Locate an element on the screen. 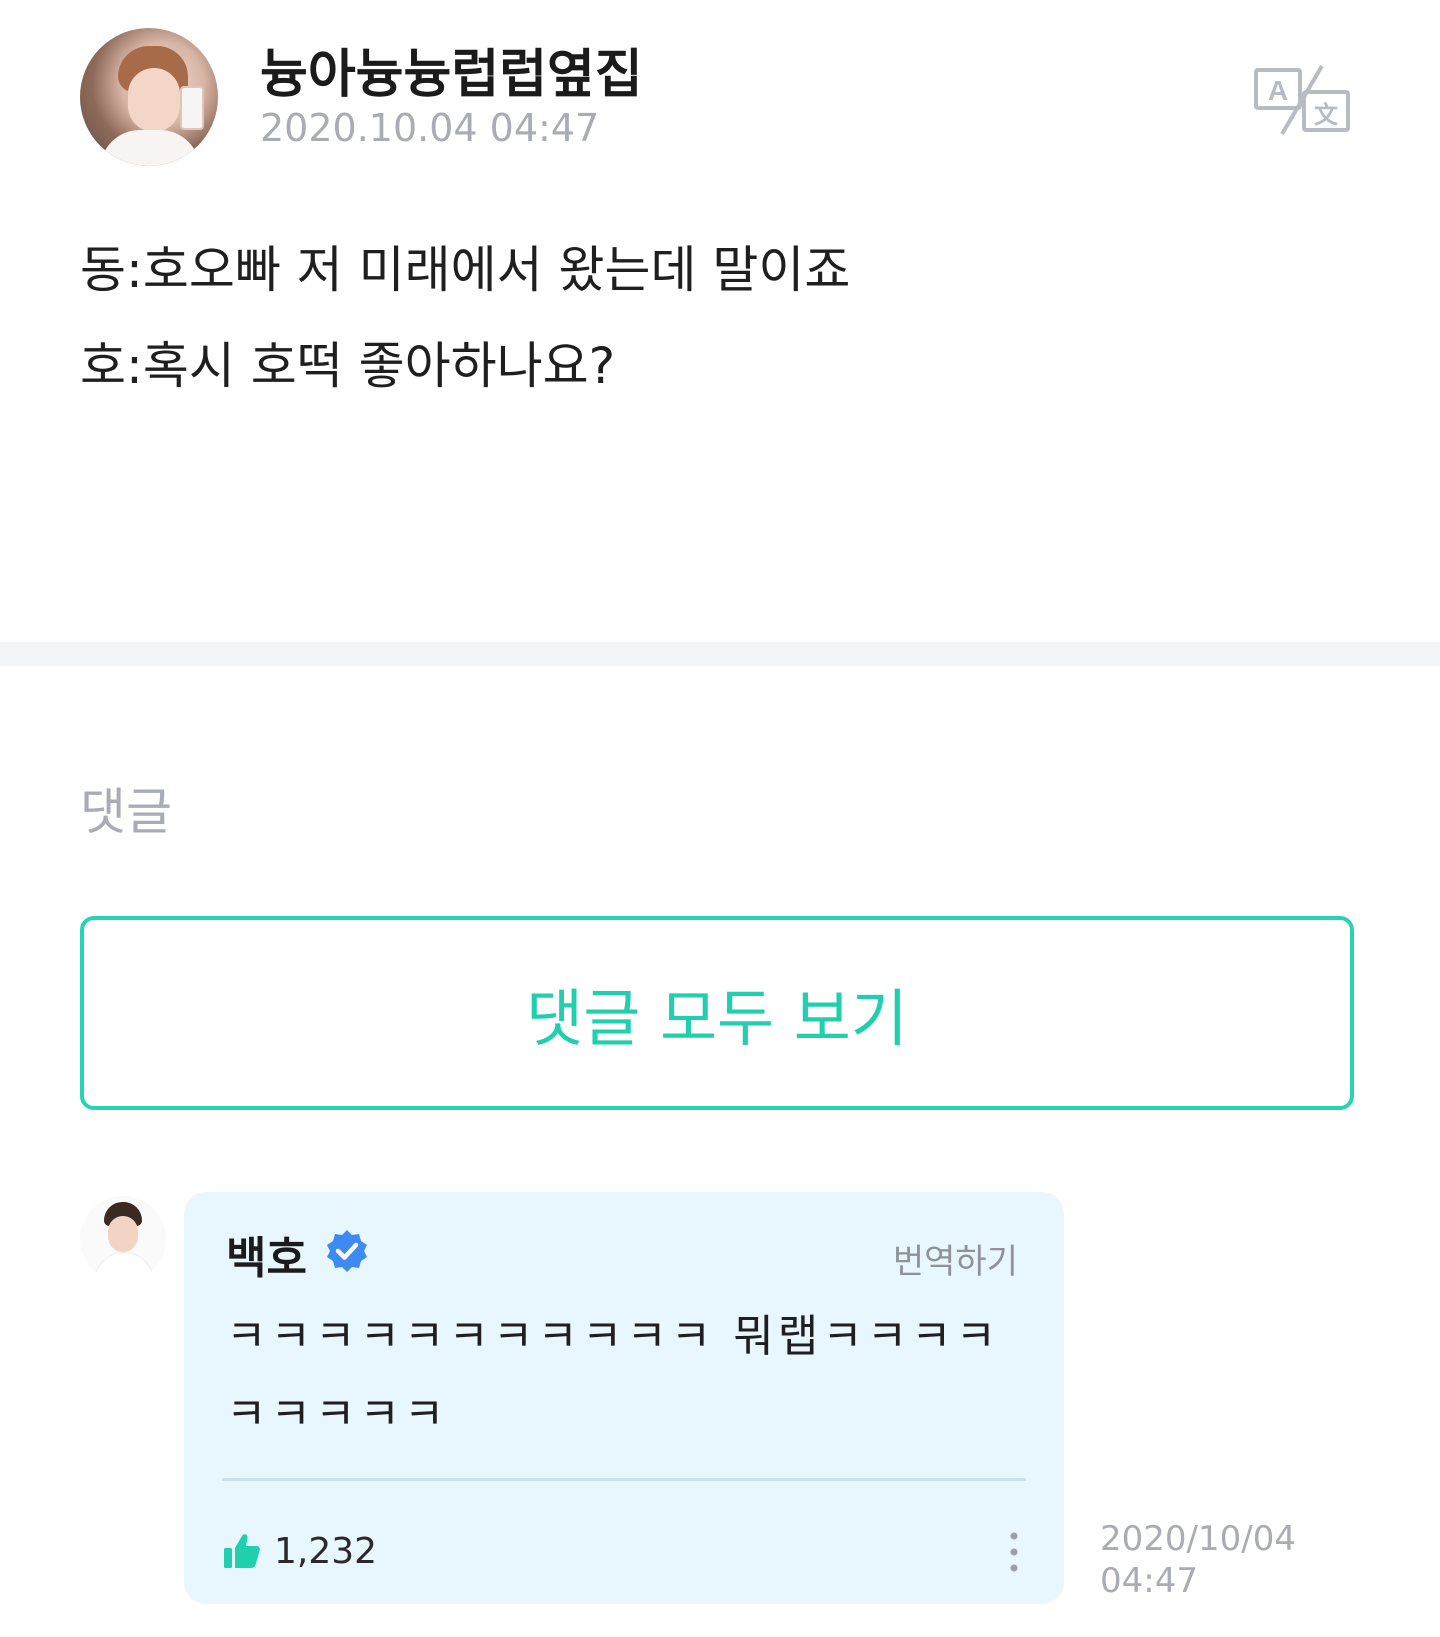  like-button: 1,232 is located at coordinates (299, 1551).